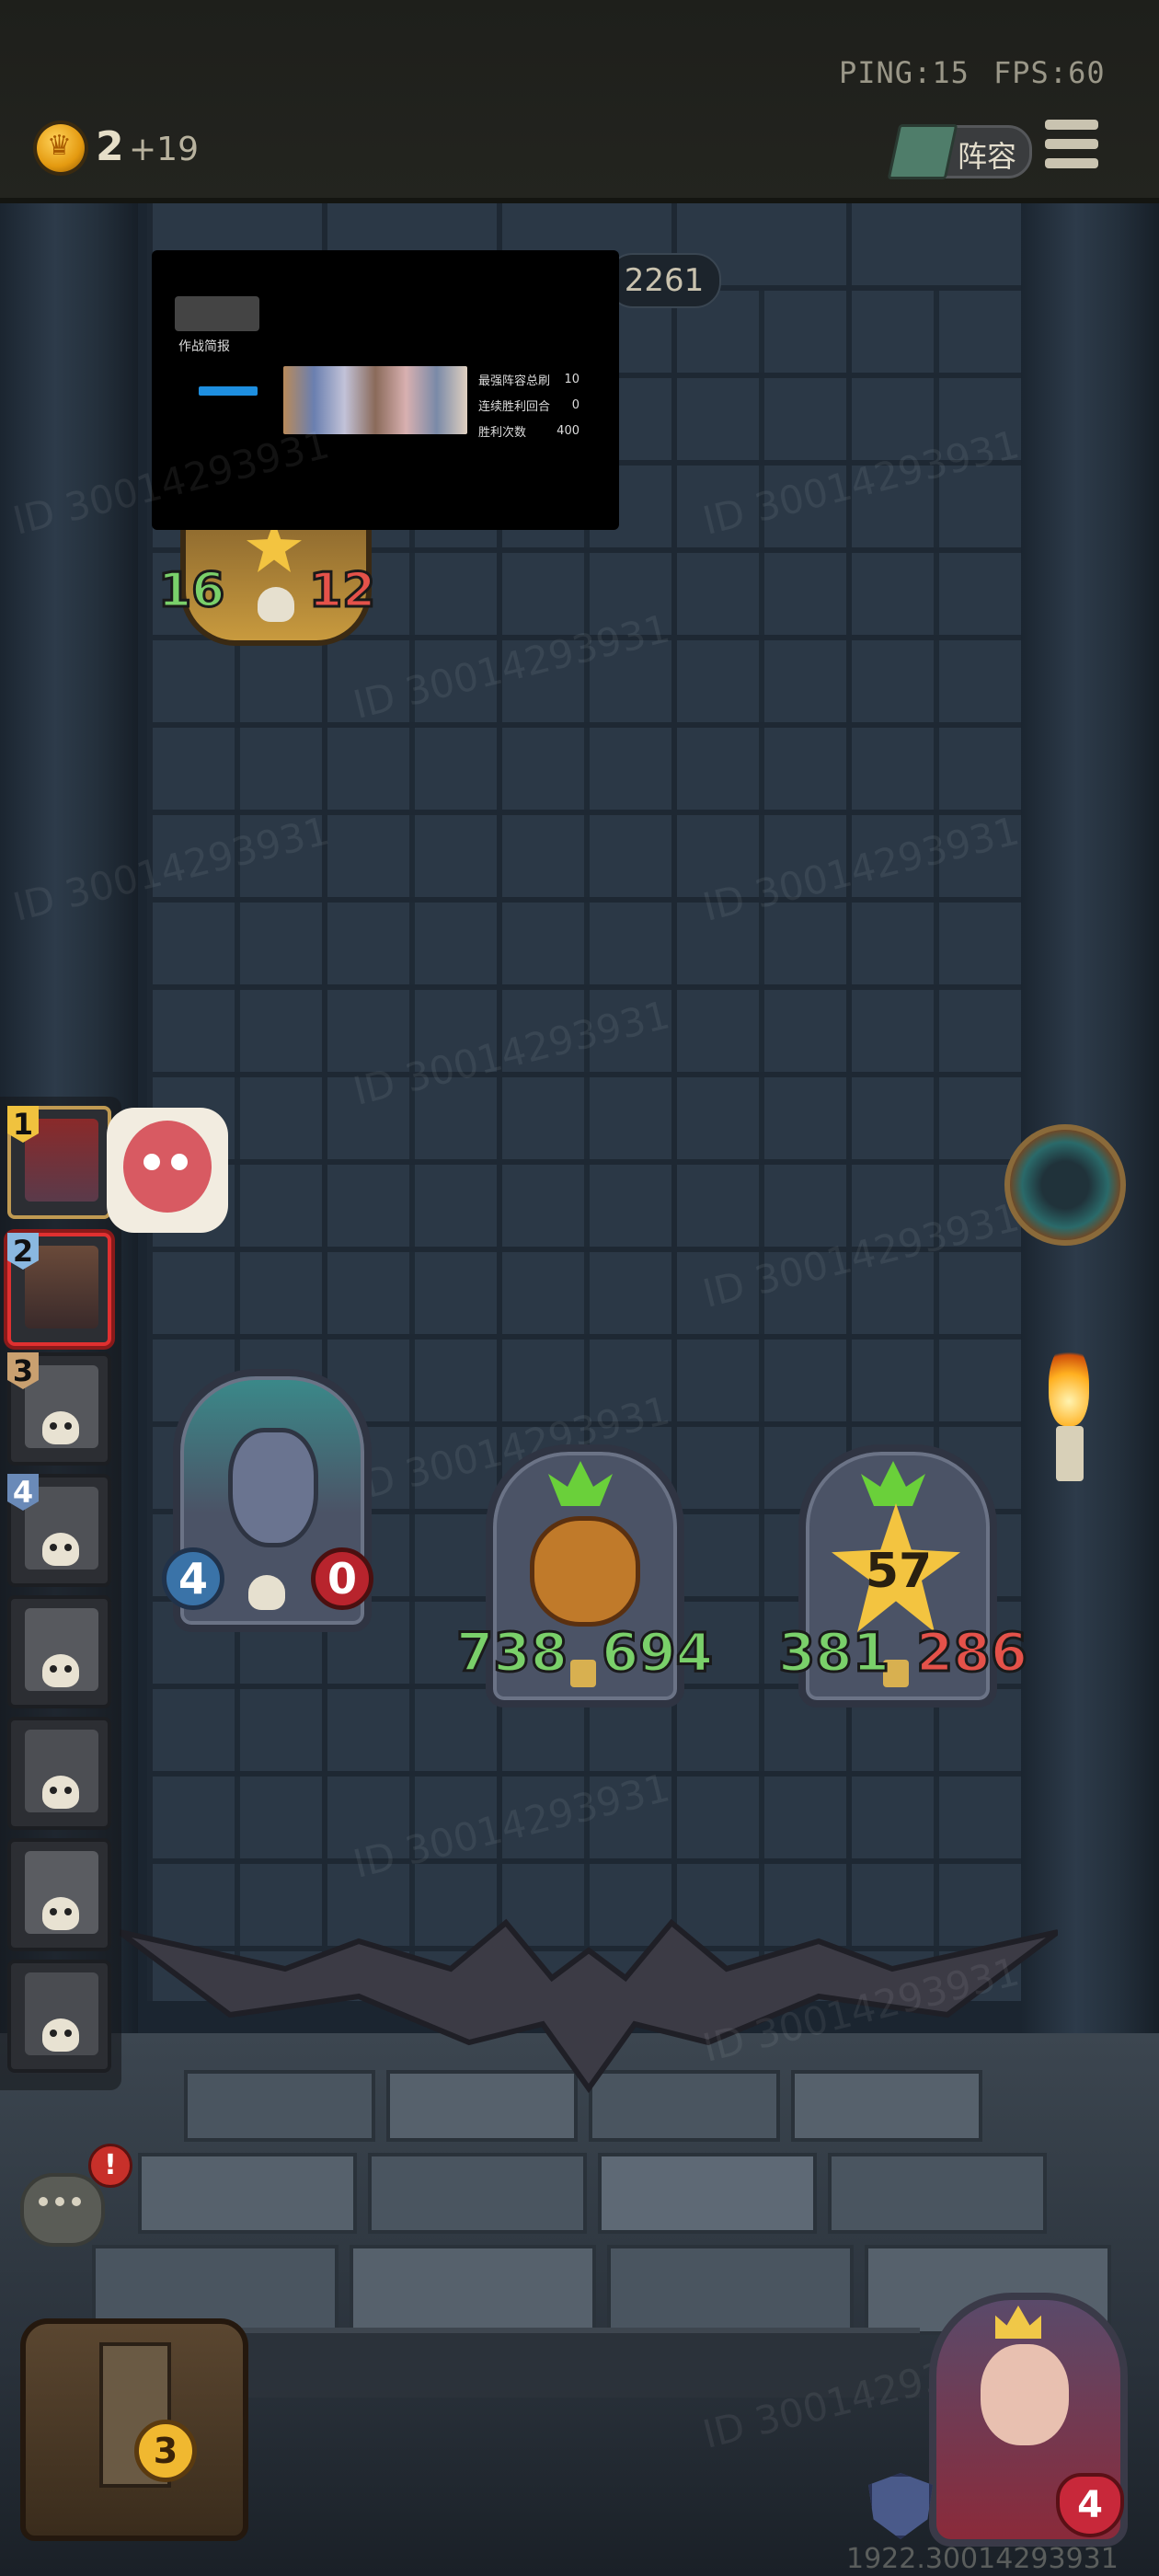  I want to click on torch-icon, so click(1069, 1384).